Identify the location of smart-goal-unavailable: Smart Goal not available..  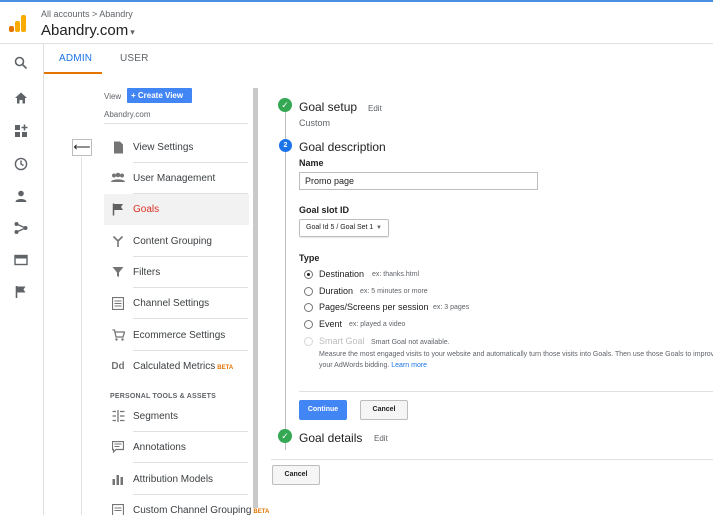
(410, 342).